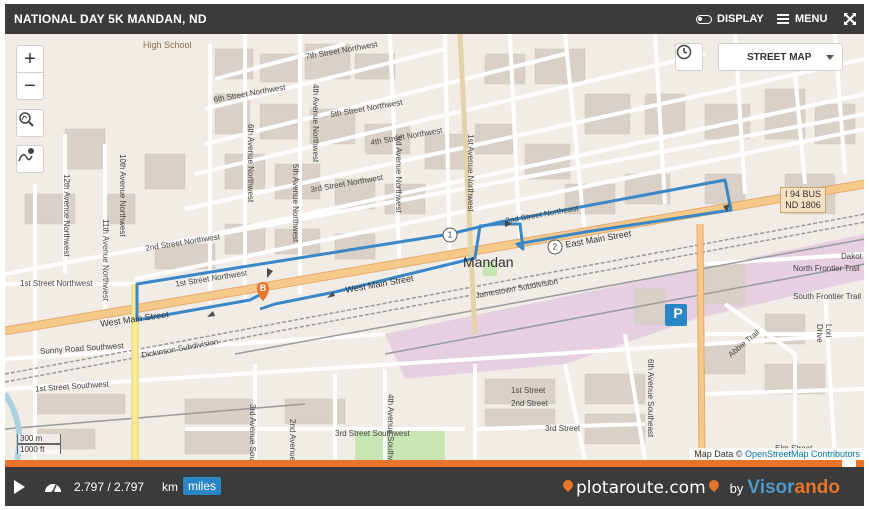 The image size is (869, 510). Describe the element at coordinates (406, 136) in the screenshot. I see `label-4th-nw: 4th Street Northwest` at that location.